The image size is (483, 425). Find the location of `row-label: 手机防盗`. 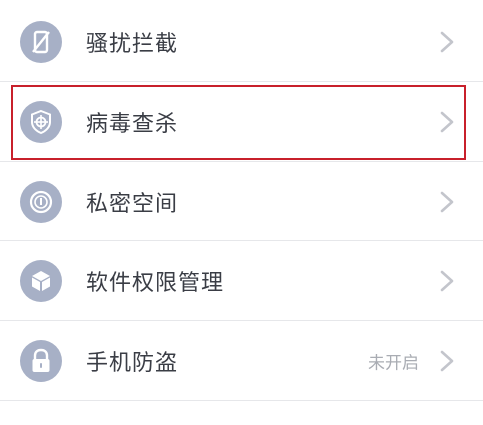

row-label: 手机防盗 is located at coordinates (132, 363).